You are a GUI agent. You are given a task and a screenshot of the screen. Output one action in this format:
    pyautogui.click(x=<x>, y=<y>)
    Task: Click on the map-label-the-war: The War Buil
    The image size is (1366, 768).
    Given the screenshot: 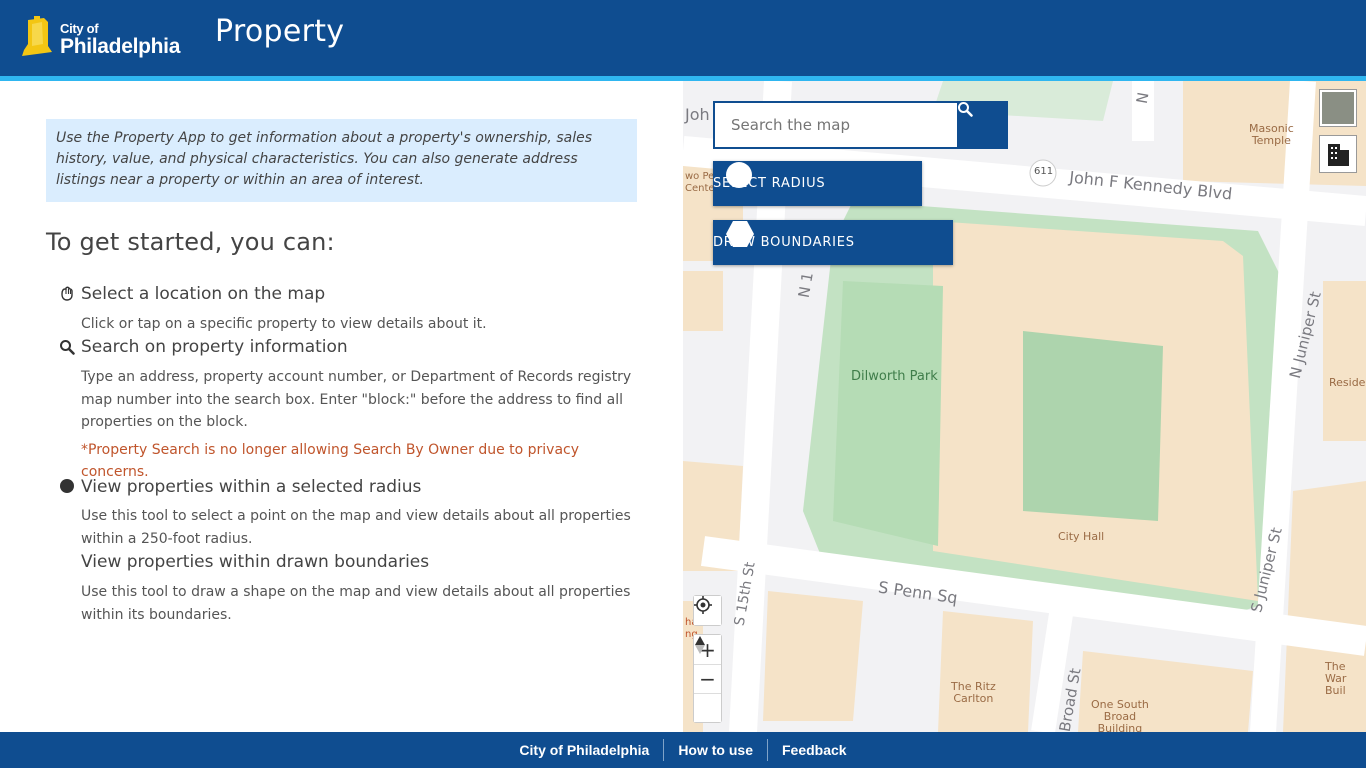 What is the action you would take?
    pyautogui.click(x=1336, y=678)
    